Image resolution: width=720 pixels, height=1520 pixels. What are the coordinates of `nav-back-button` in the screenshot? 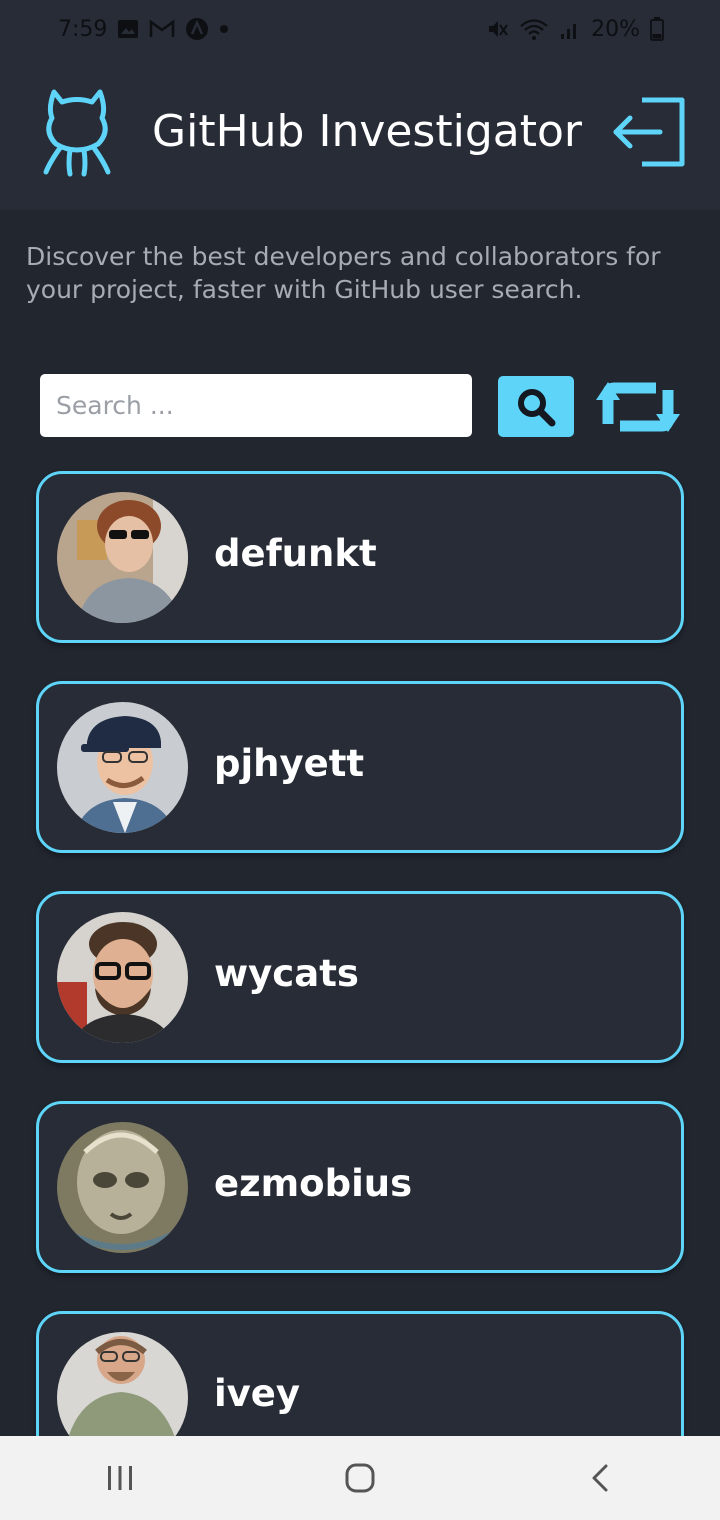 It's located at (600, 1478).